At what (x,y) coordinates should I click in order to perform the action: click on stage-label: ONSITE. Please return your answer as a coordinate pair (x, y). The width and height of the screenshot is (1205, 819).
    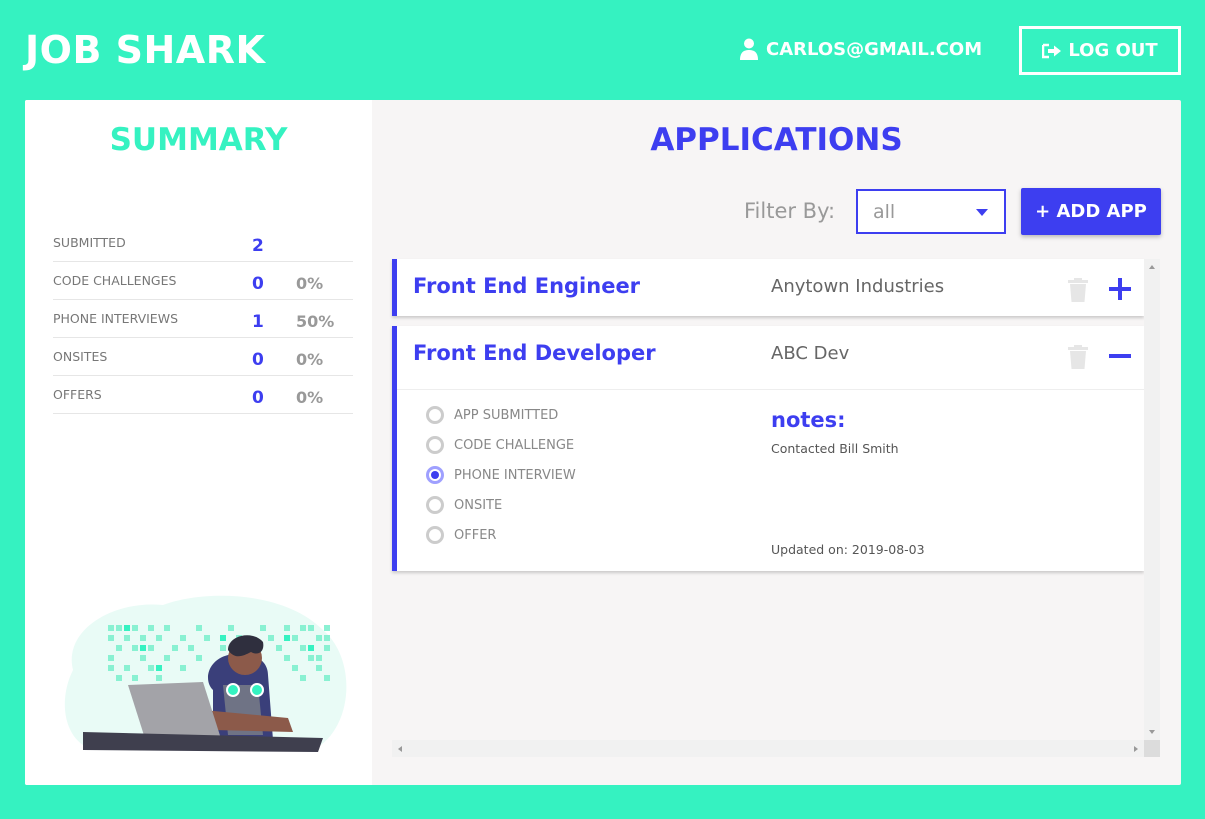
    Looking at the image, I should click on (478, 505).